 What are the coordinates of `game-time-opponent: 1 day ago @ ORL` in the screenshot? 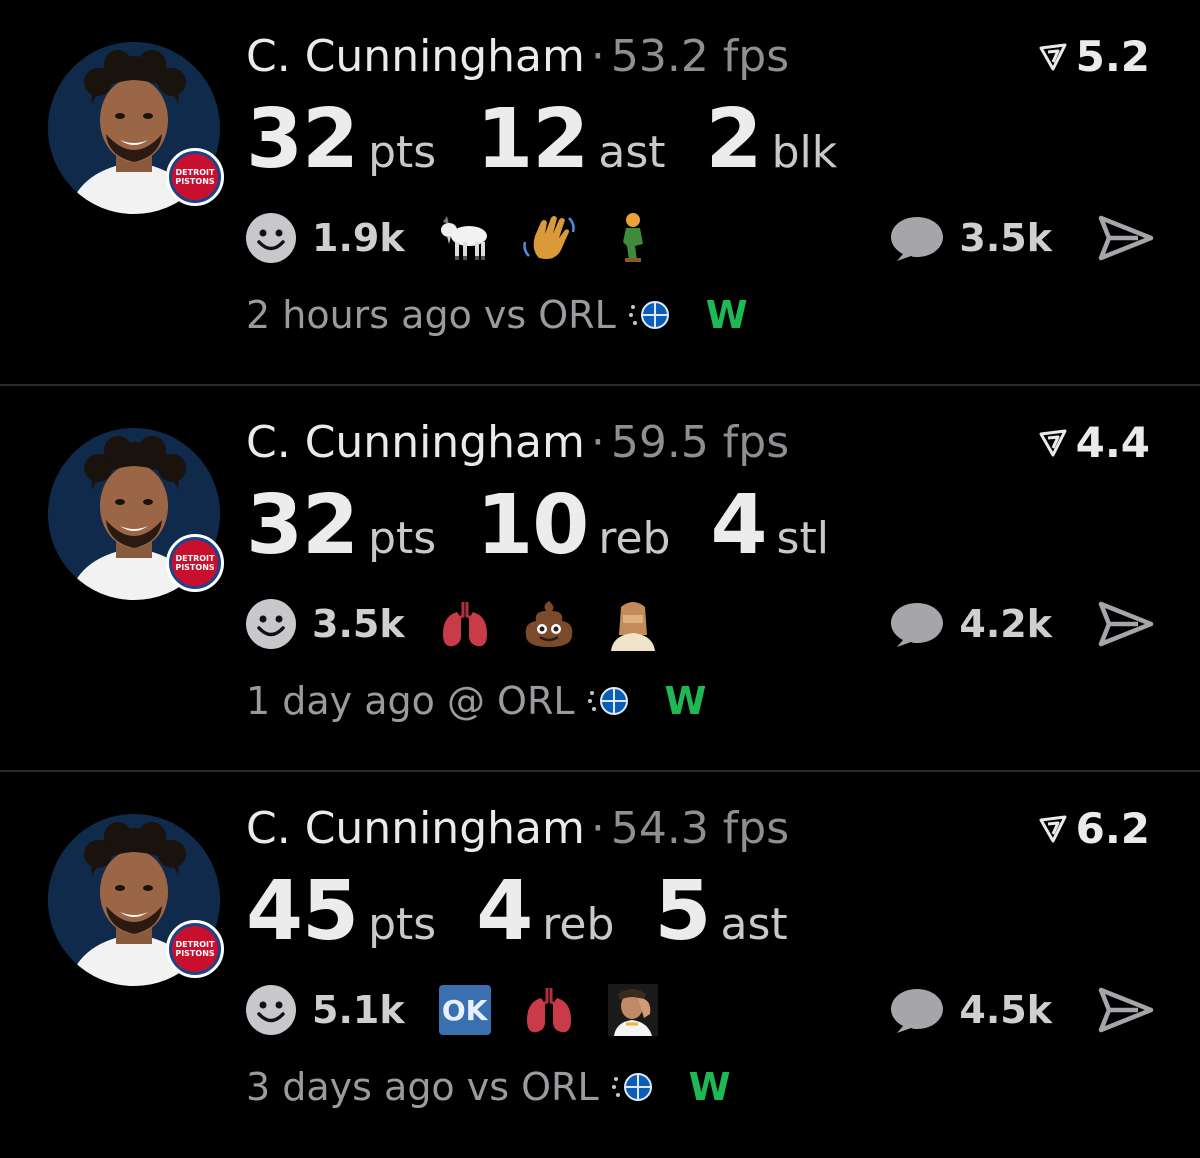 It's located at (410, 701).